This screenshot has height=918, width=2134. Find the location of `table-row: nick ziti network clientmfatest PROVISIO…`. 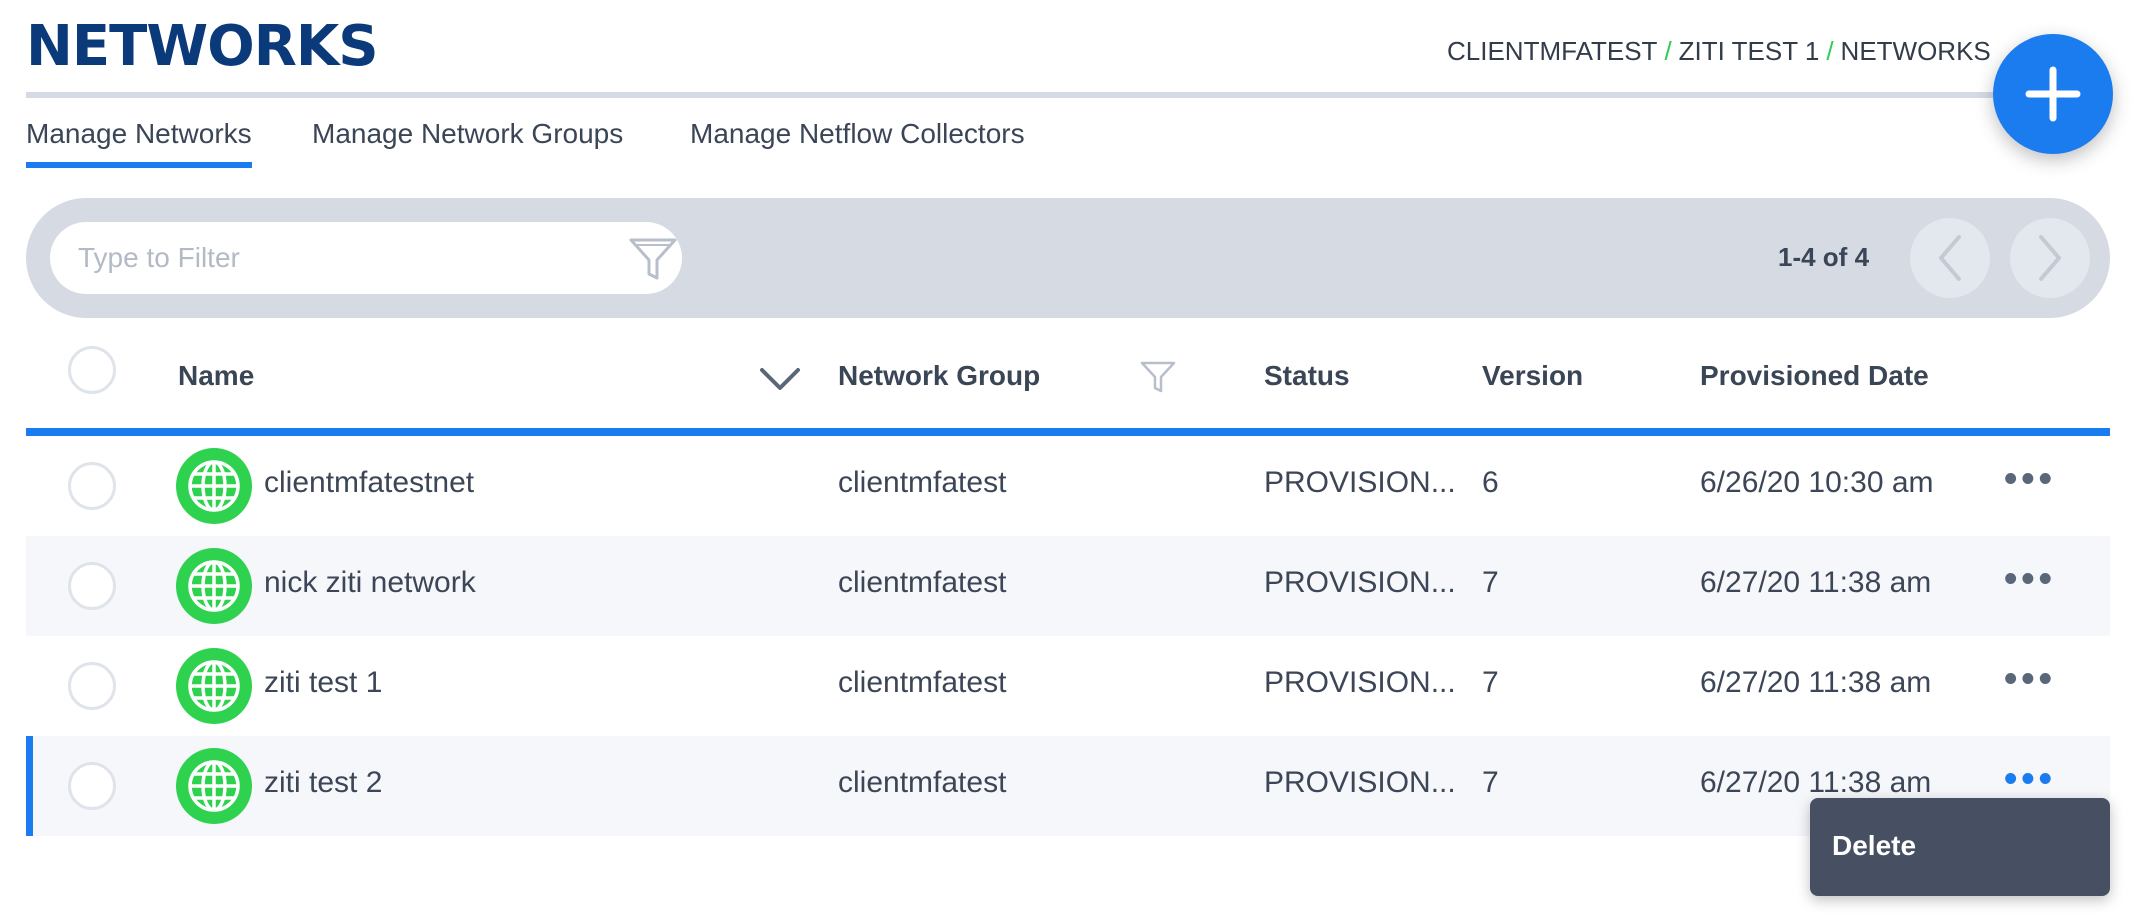

table-row: nick ziti network clientmfatest PROVISIO… is located at coordinates (1068, 586).